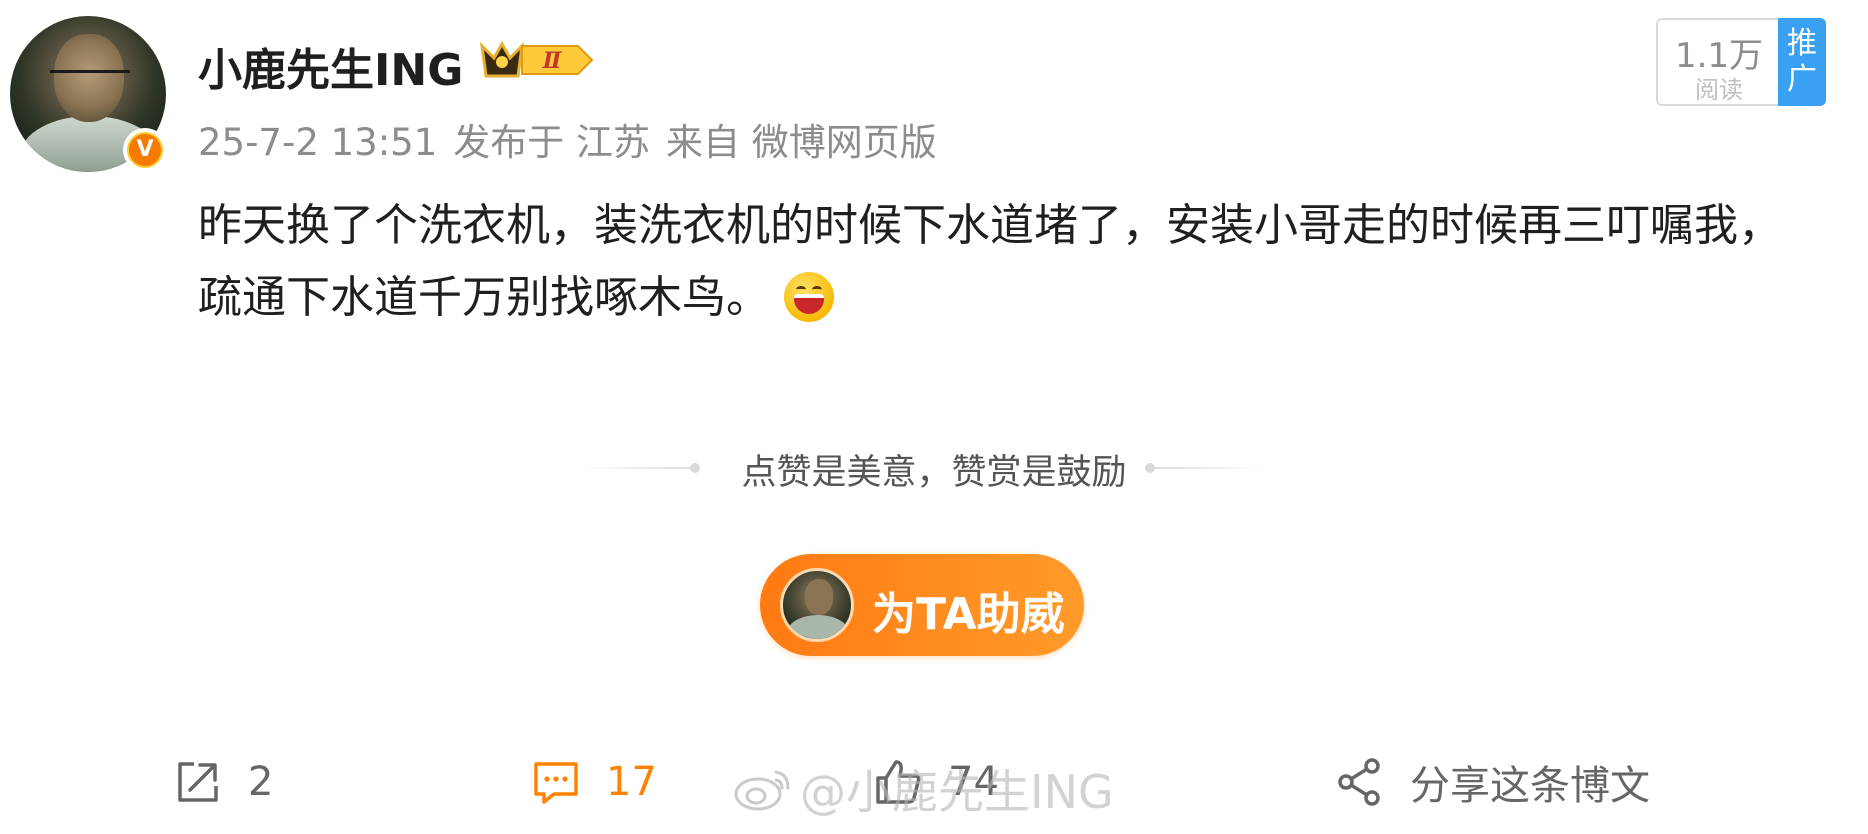  Describe the element at coordinates (1719, 90) in the screenshot. I see `read-label: 阅读` at that location.